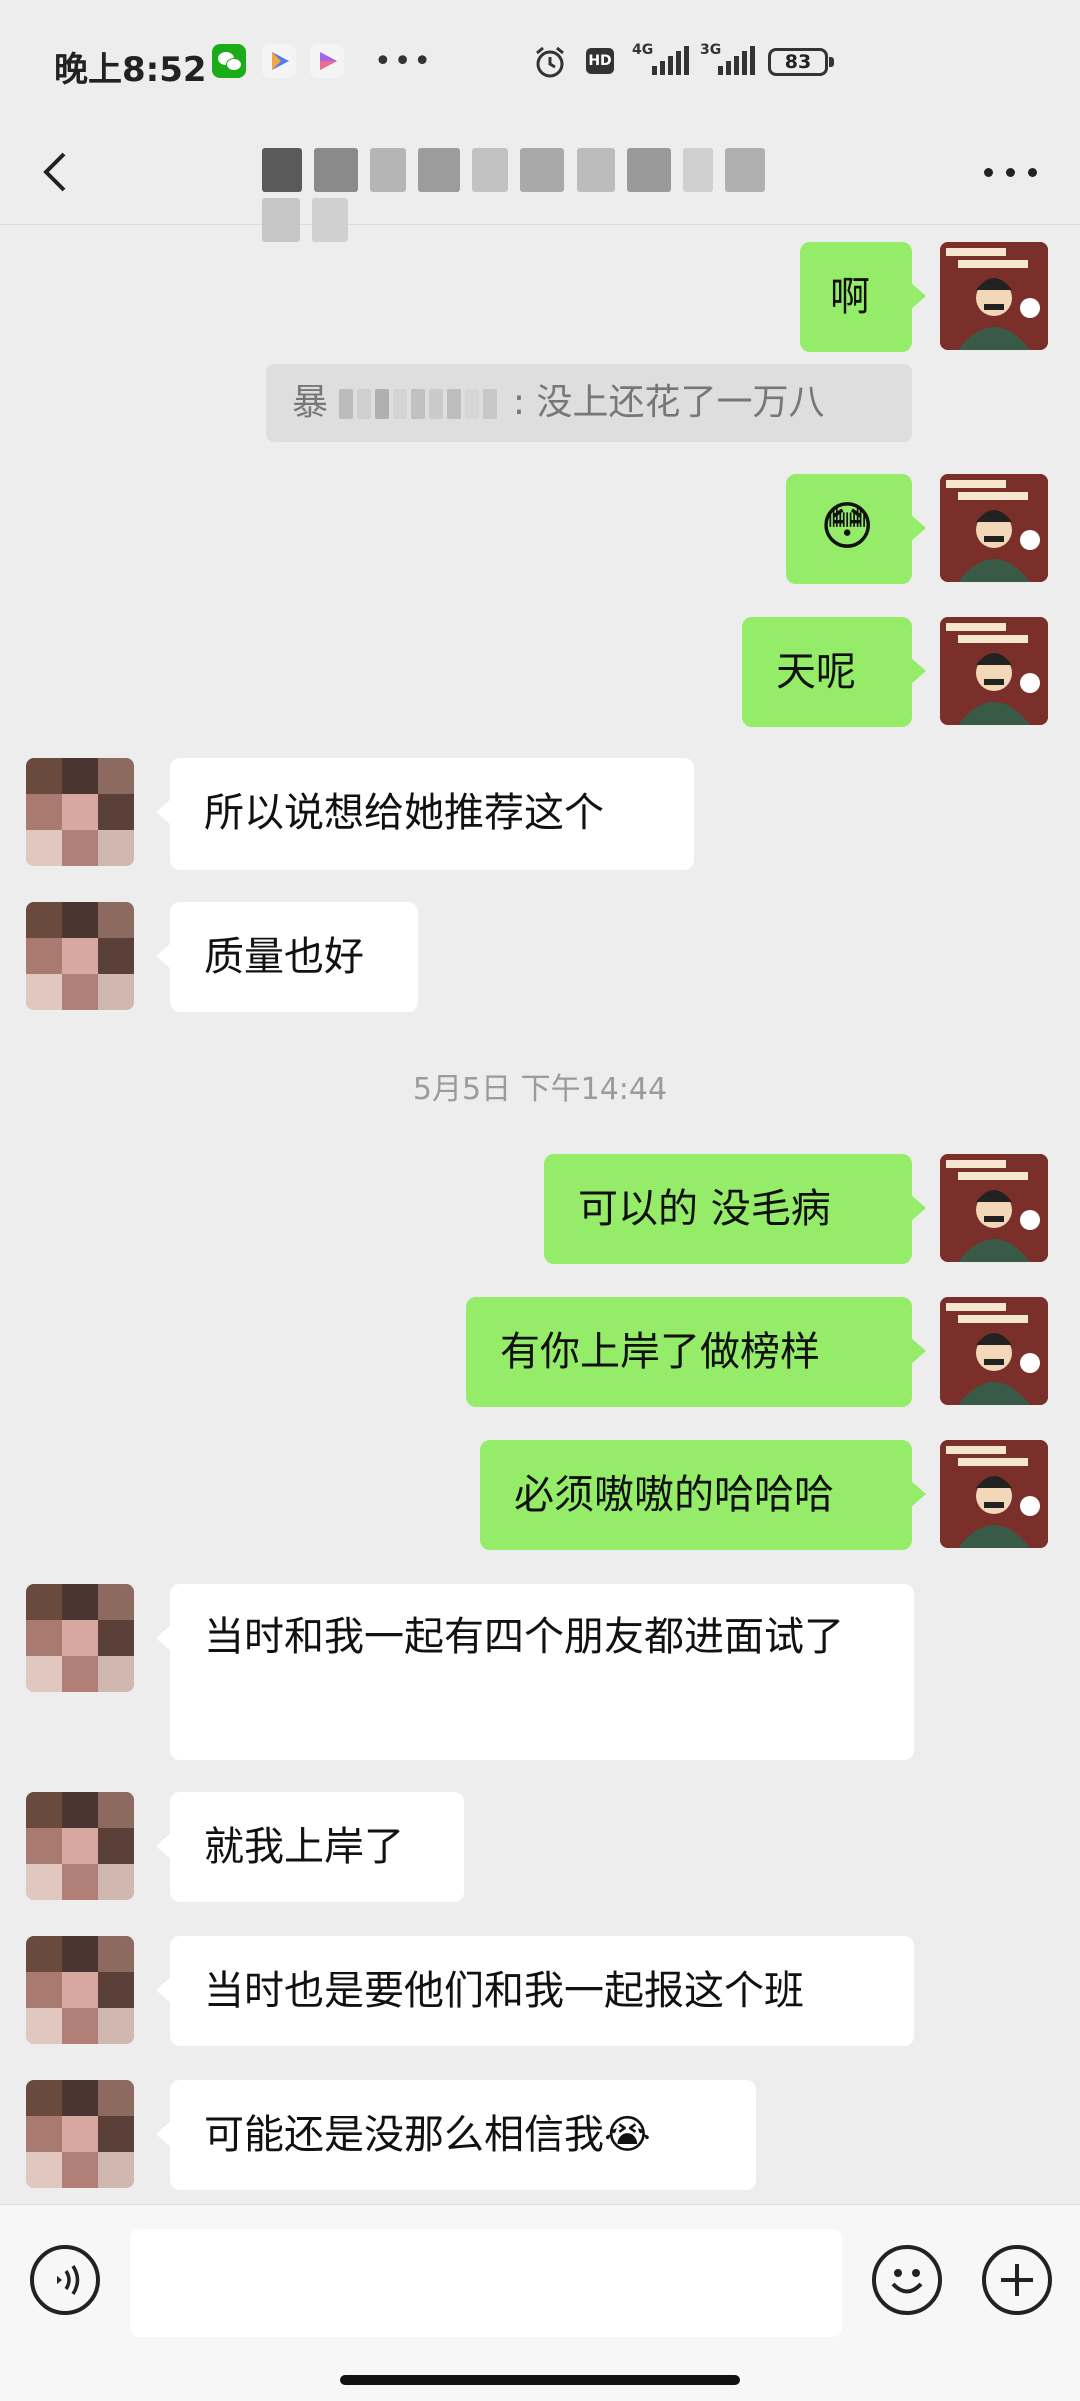 The image size is (1080, 2401). What do you see at coordinates (540, 2380) in the screenshot?
I see `home-indicator` at bounding box center [540, 2380].